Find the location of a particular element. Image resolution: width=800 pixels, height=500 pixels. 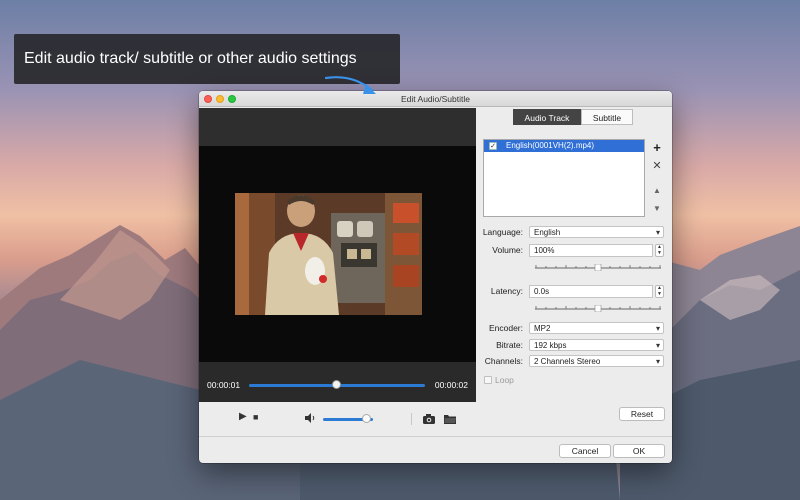

volume-stepper: ▲ ▼ is located at coordinates (659, 250).